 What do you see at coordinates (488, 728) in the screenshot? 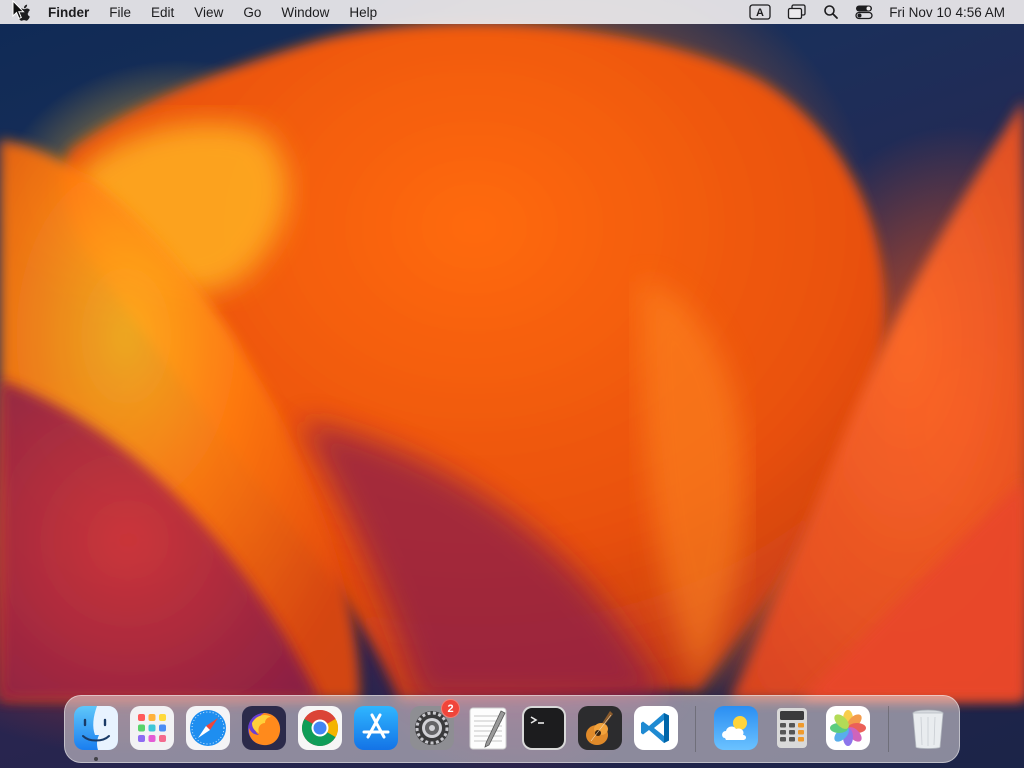
I see `dock-textedit-icon` at bounding box center [488, 728].